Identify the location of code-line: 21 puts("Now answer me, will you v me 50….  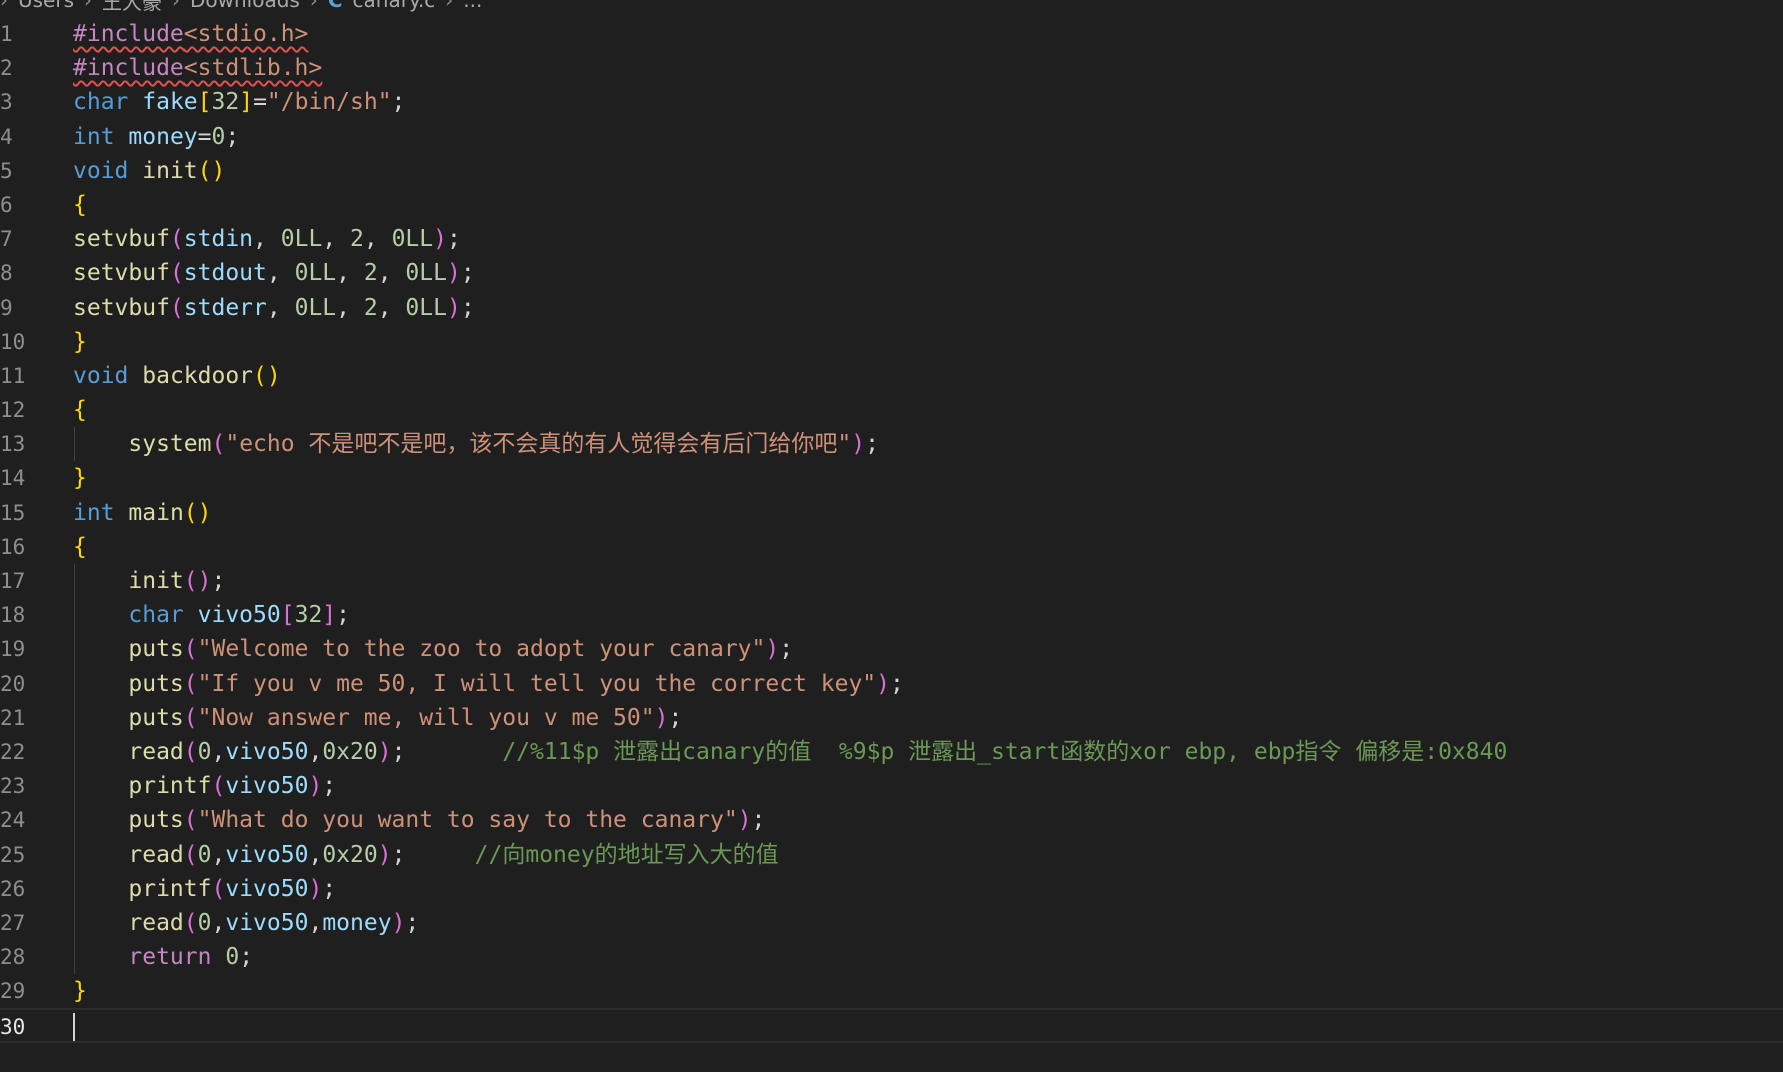
(891, 717).